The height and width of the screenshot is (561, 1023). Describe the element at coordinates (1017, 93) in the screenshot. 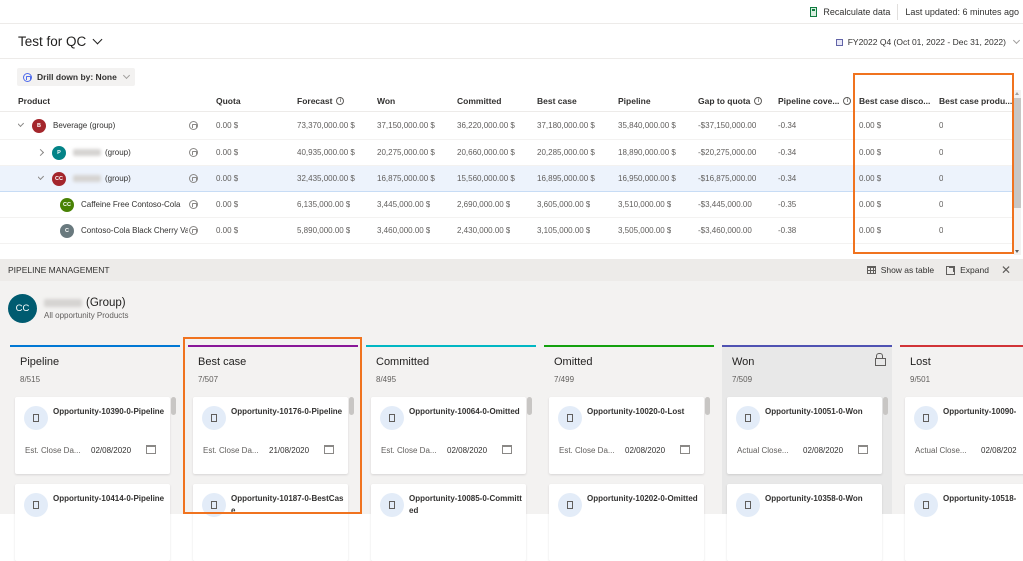

I see `scroll-up-arrow` at that location.